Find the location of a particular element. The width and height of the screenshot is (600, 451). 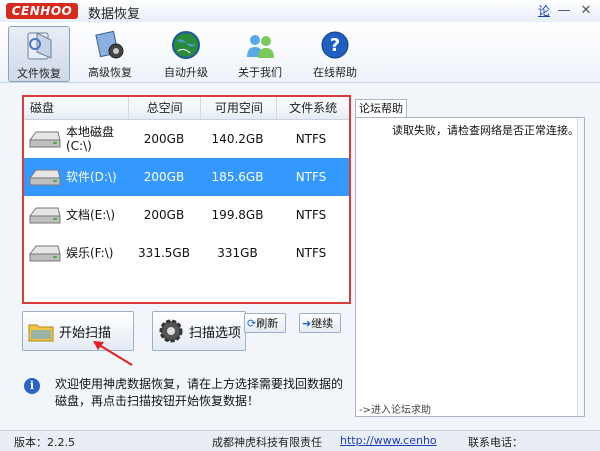

drive-free: 331GB is located at coordinates (237, 253).